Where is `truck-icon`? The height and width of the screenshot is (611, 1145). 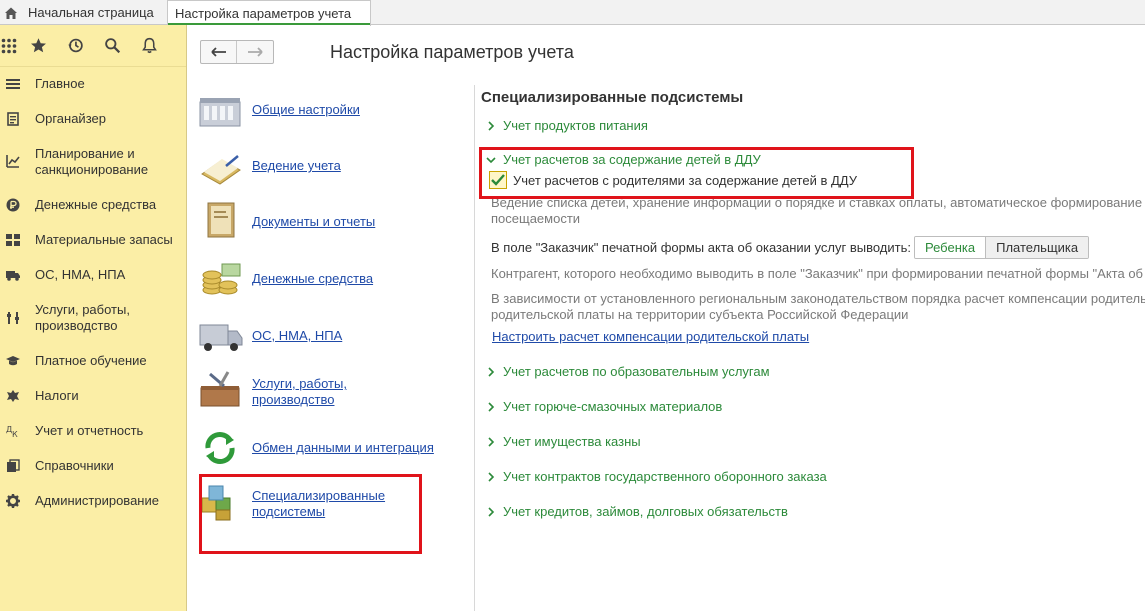 truck-icon is located at coordinates (13, 276).